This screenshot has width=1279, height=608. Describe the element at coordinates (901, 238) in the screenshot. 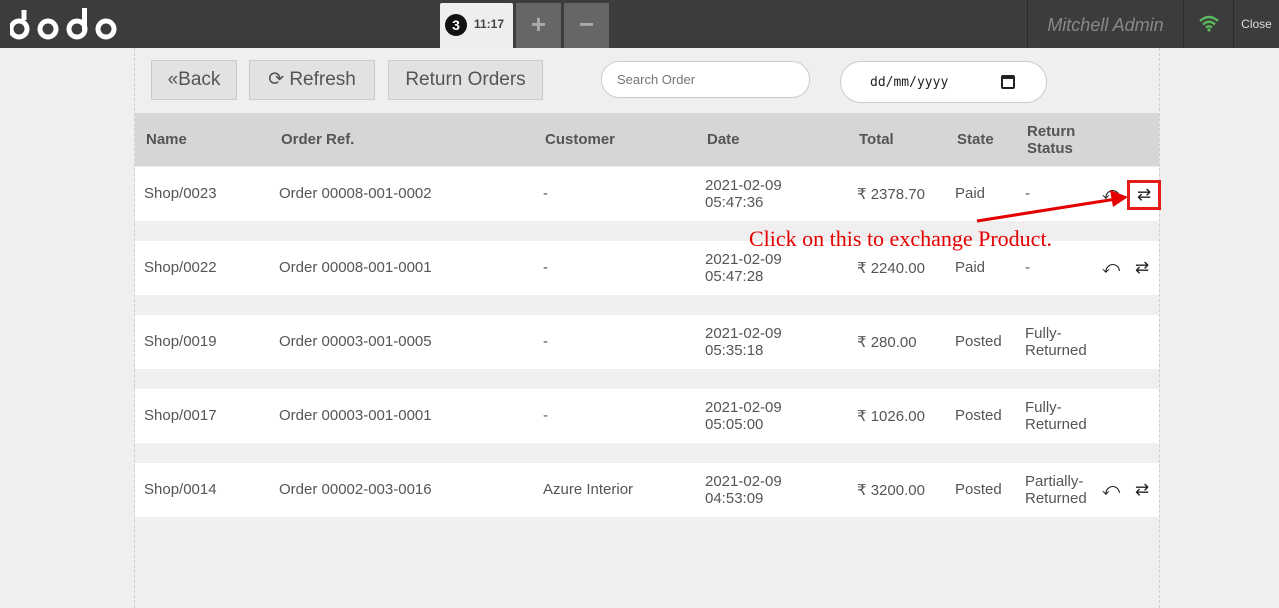

I see `annotation-text: Click on this to exchange Product.` at that location.